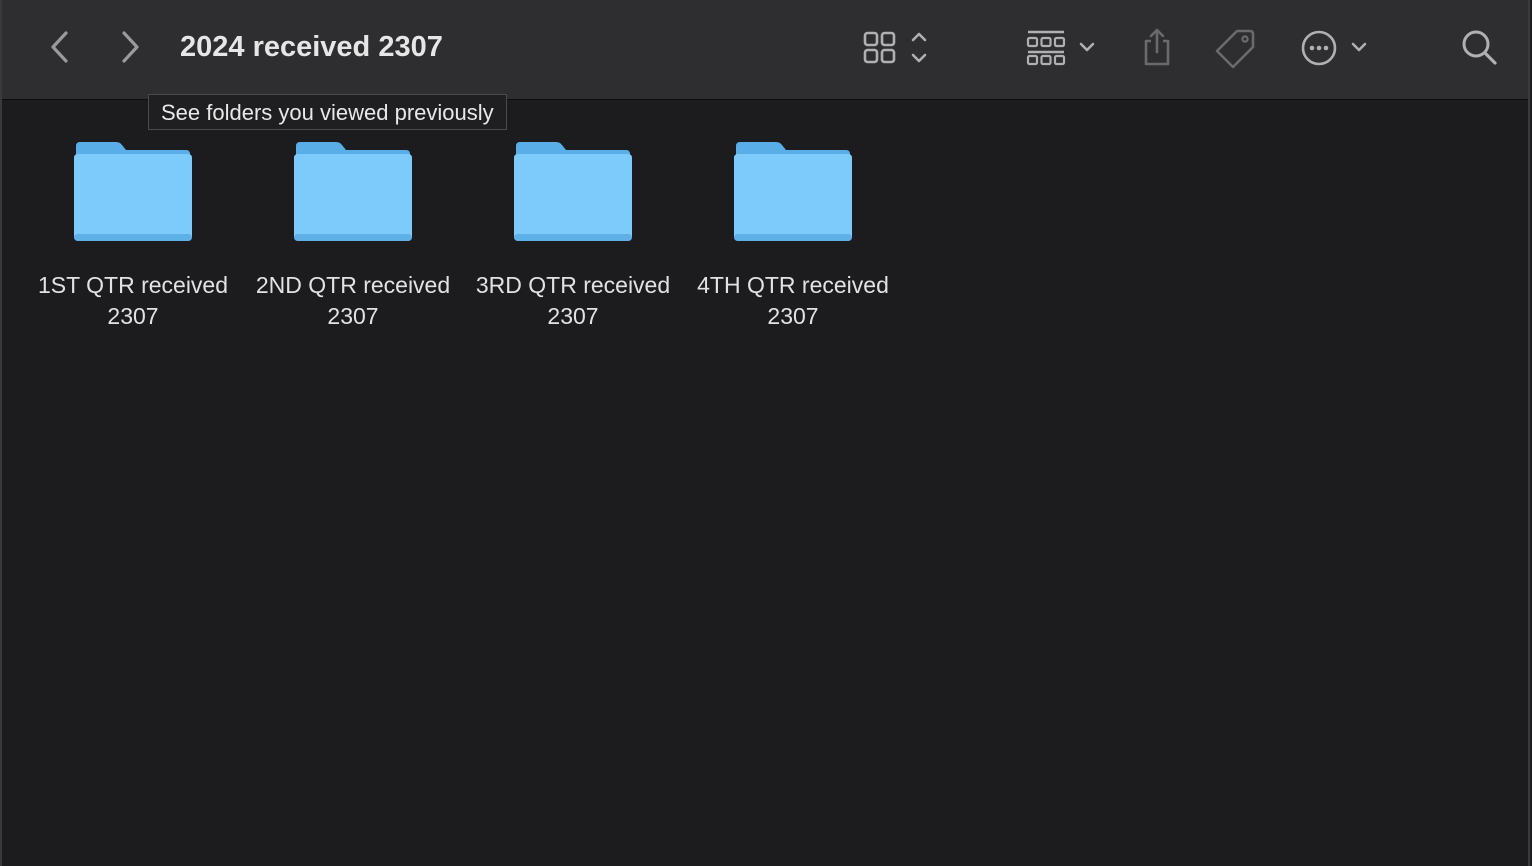 The height and width of the screenshot is (866, 1532). I want to click on back-button, so click(60, 47).